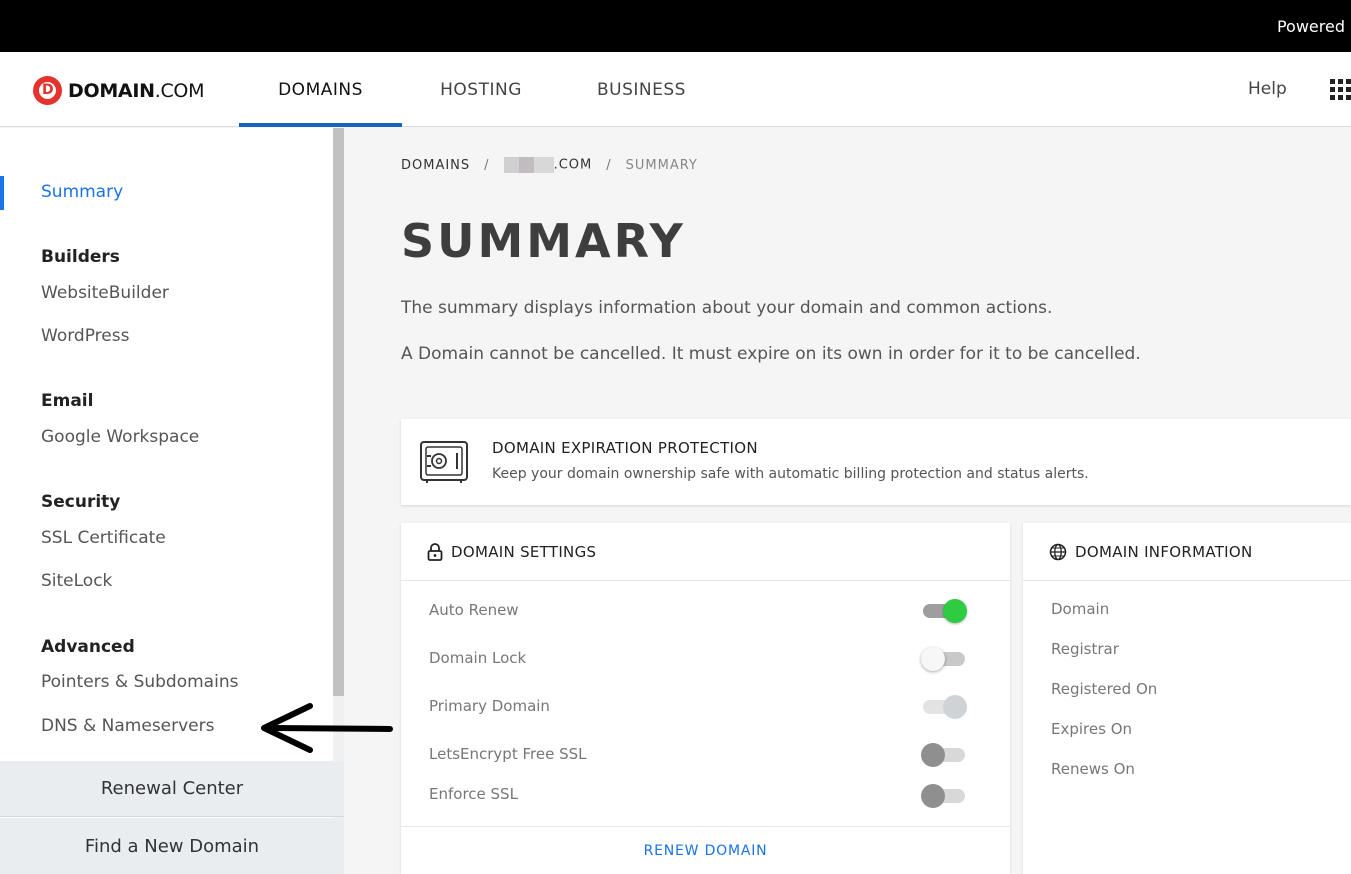 The image size is (1351, 874). What do you see at coordinates (474, 610) in the screenshot?
I see `setting-label-auto-renew: Auto Renew` at bounding box center [474, 610].